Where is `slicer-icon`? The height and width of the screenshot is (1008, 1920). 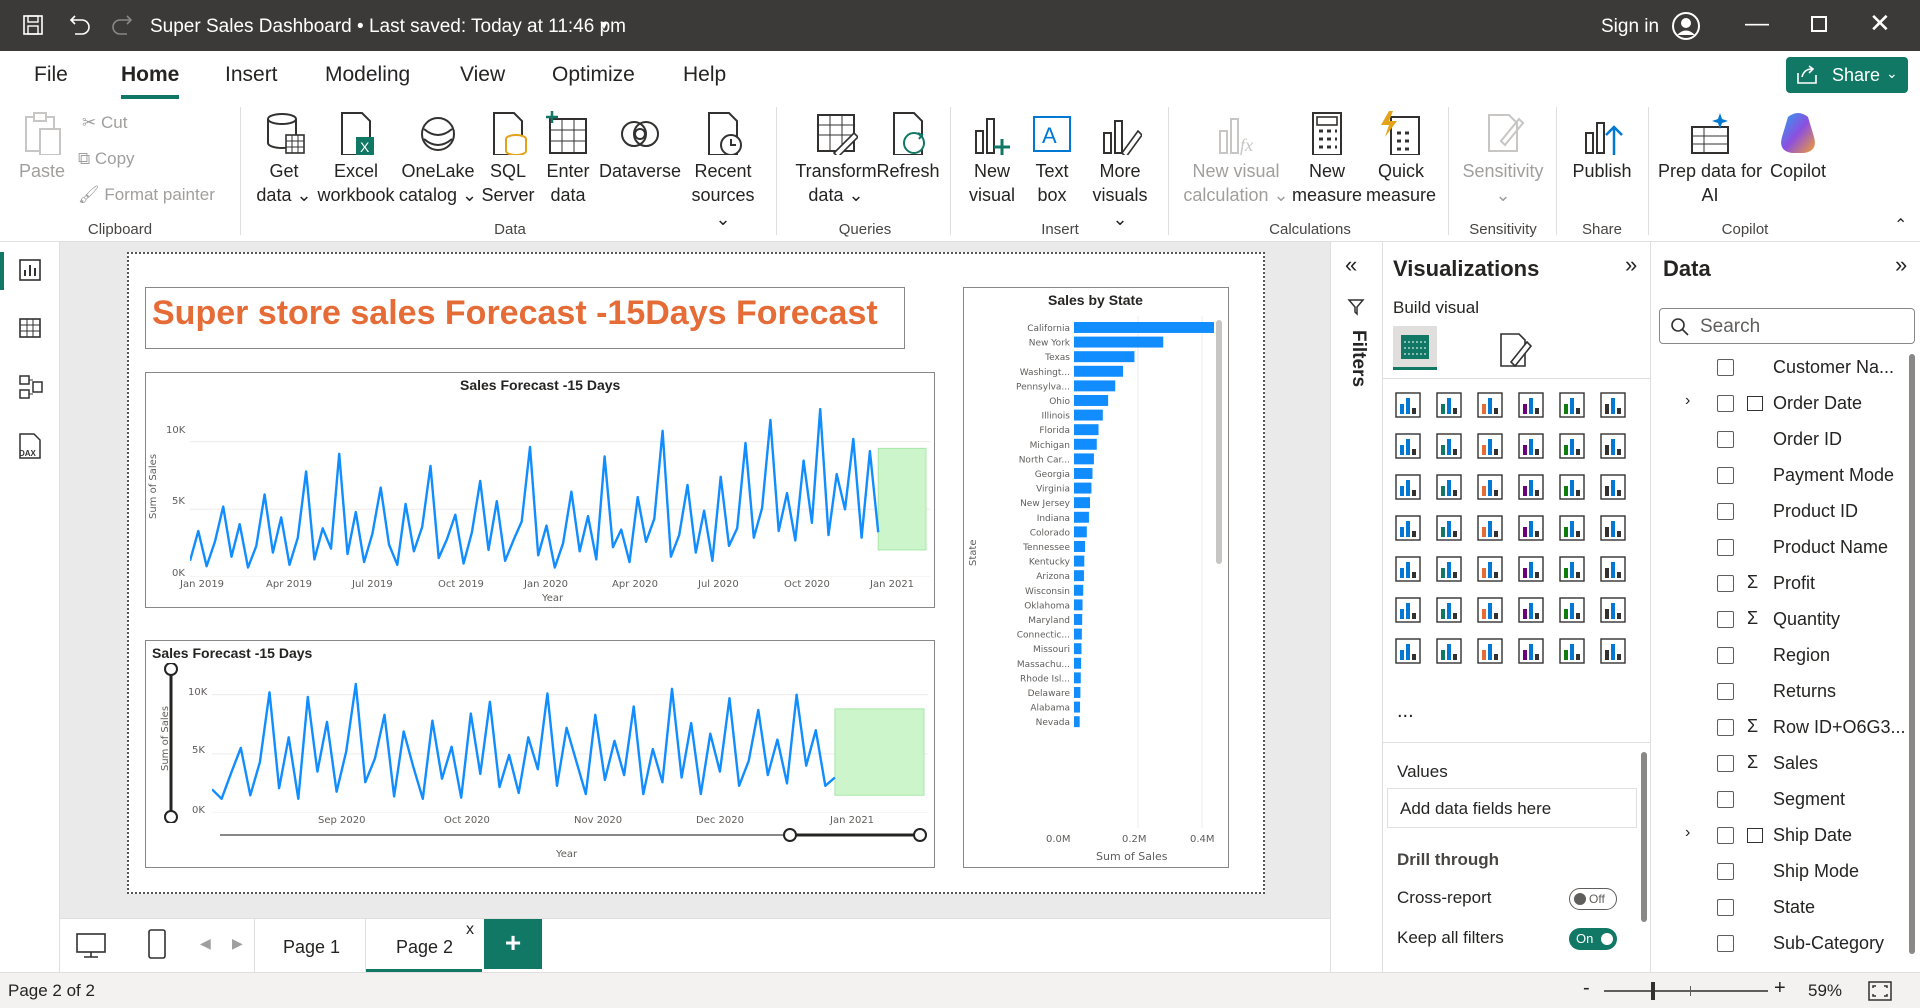
slicer-icon is located at coordinates (1490, 569).